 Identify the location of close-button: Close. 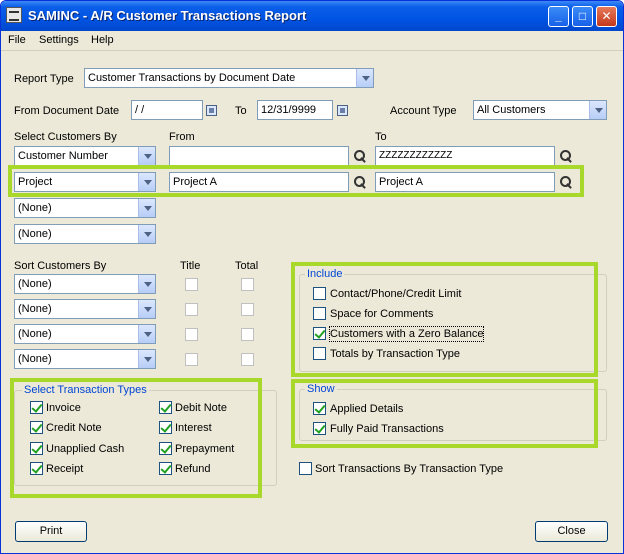
(571, 531).